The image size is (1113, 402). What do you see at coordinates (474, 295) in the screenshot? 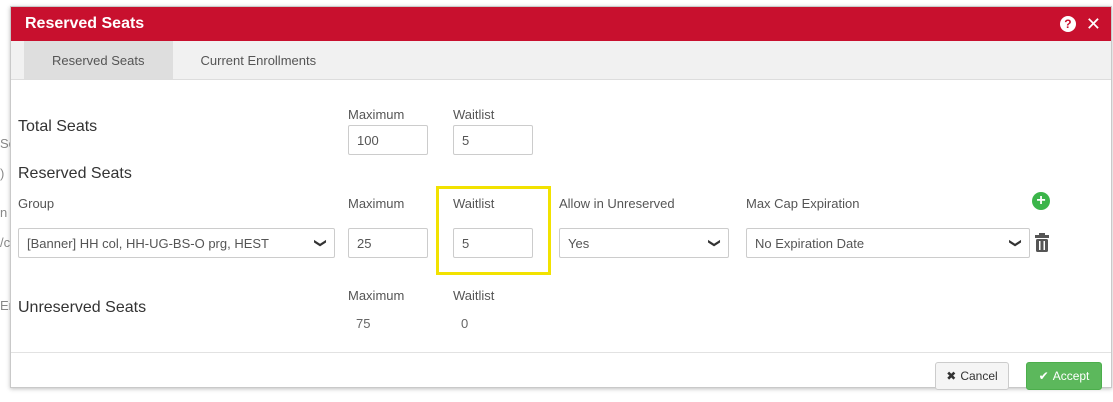
I see `unreserved-waitlist-label: Waitlist` at bounding box center [474, 295].